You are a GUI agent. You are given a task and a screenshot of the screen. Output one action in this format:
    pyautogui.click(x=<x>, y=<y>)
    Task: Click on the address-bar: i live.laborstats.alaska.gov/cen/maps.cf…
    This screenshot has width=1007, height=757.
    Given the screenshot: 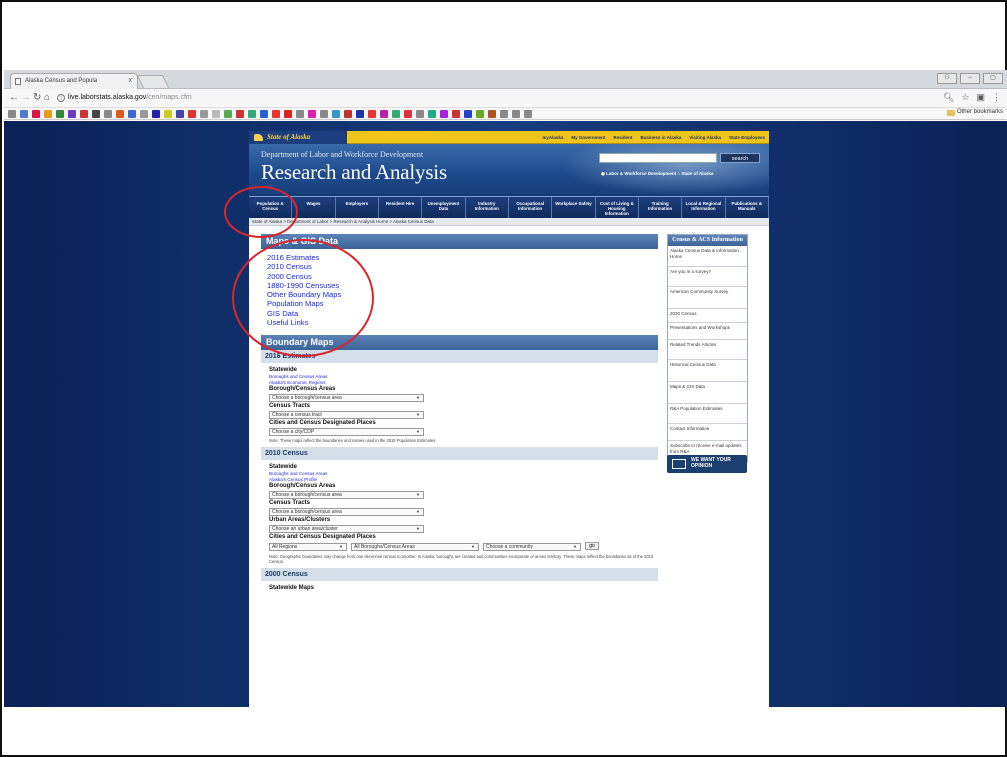 What is the action you would take?
    pyautogui.click(x=491, y=98)
    